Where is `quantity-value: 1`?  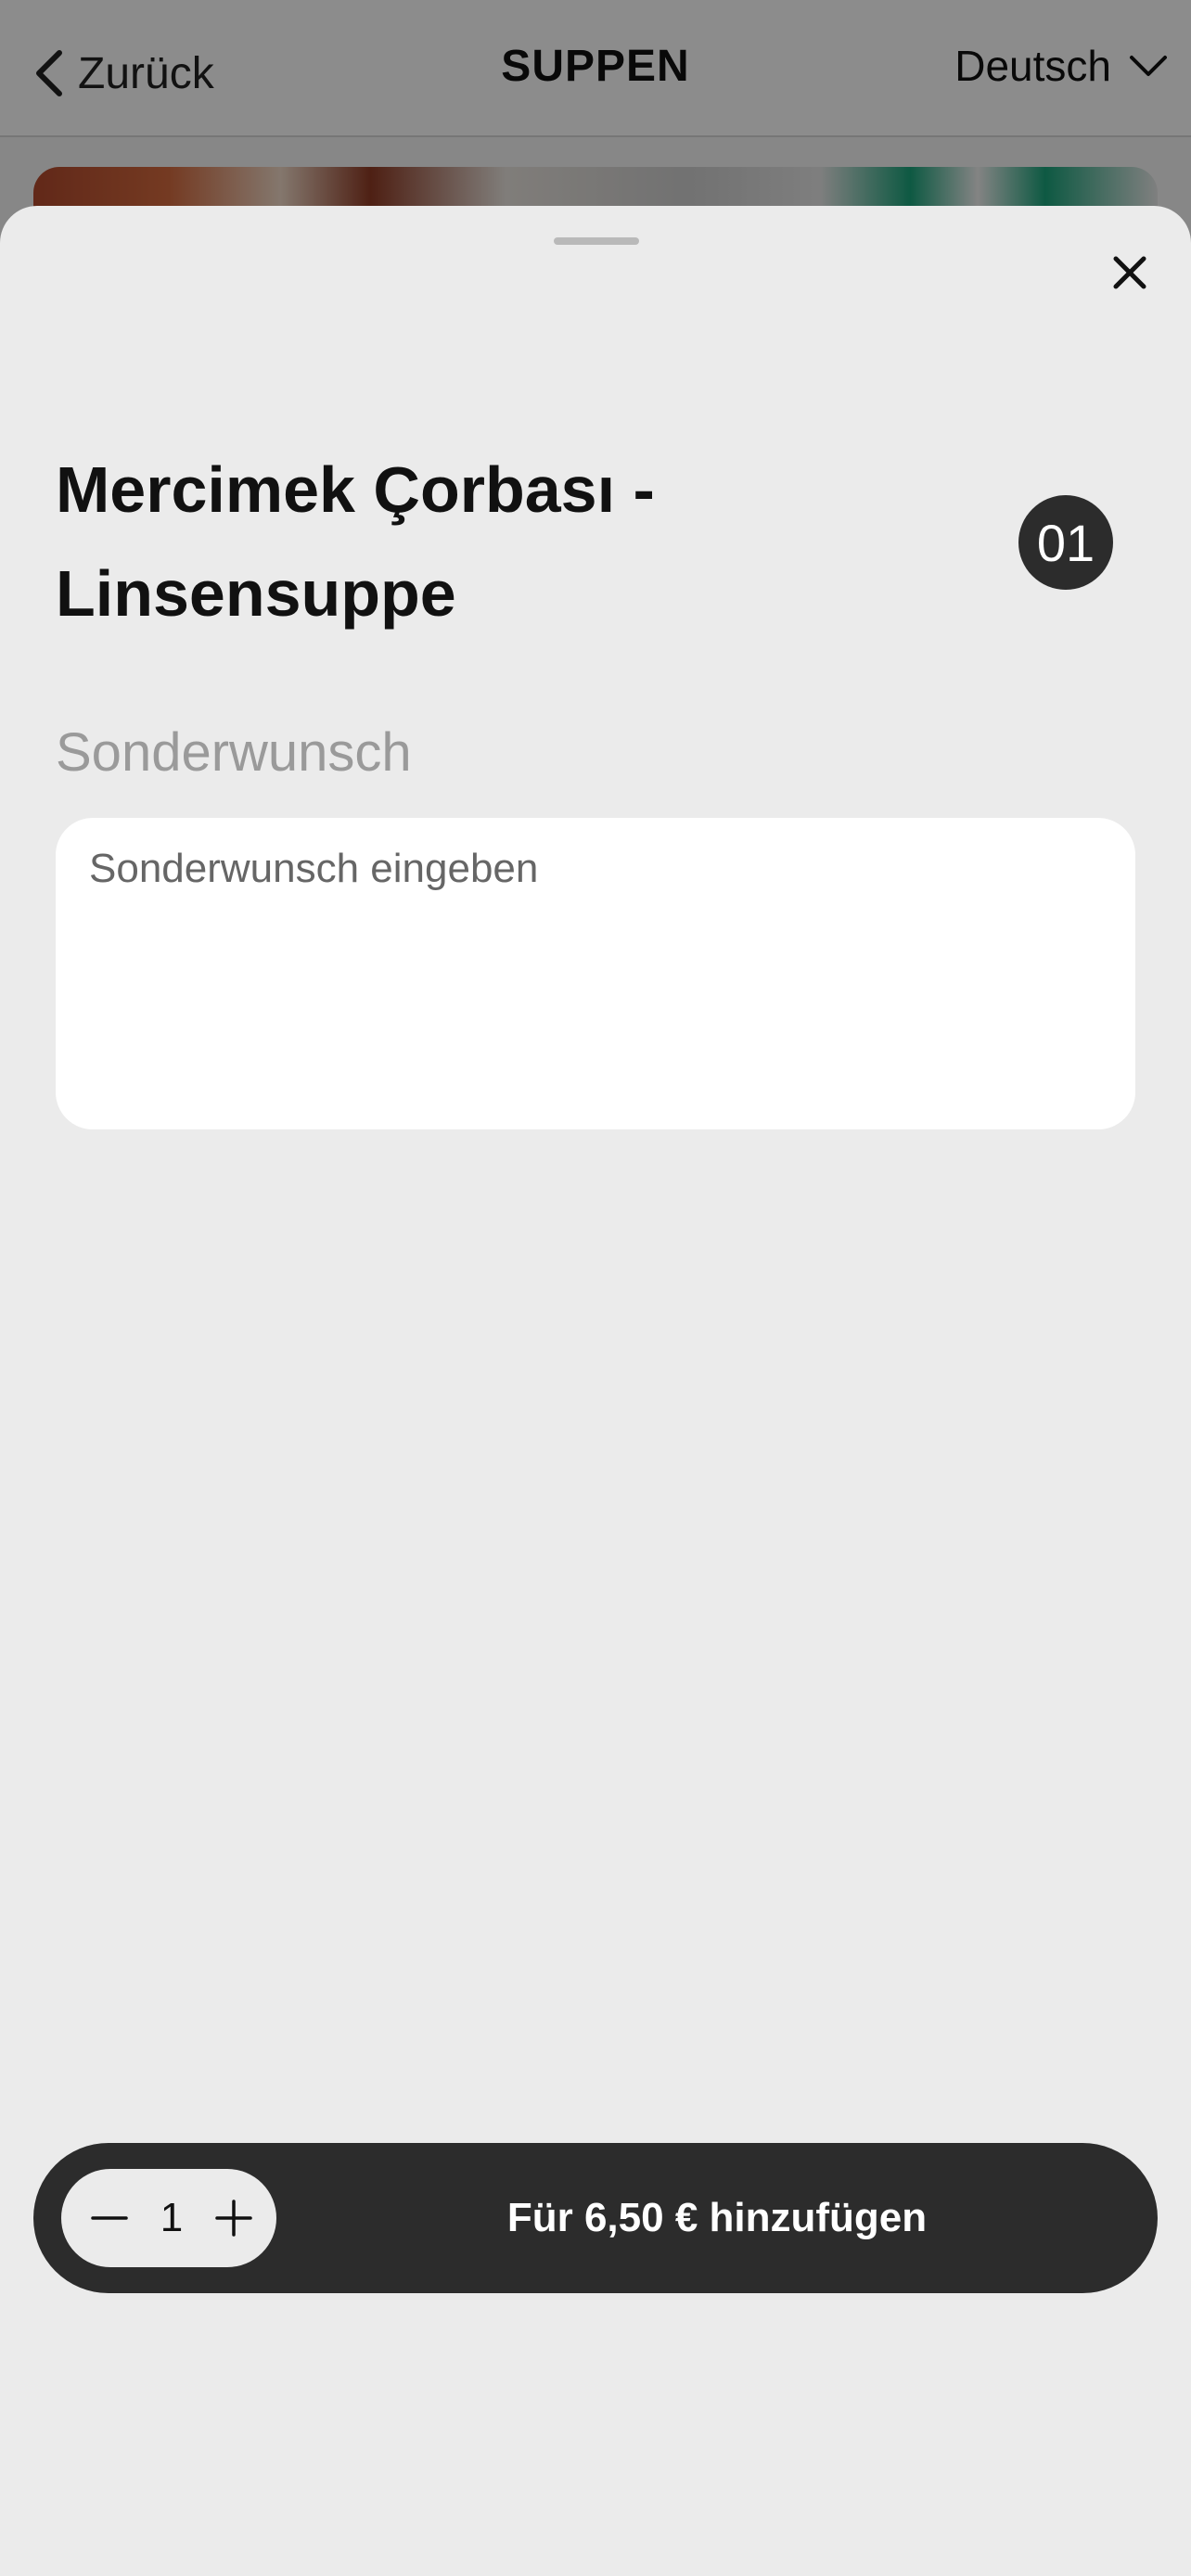 quantity-value: 1 is located at coordinates (172, 2218).